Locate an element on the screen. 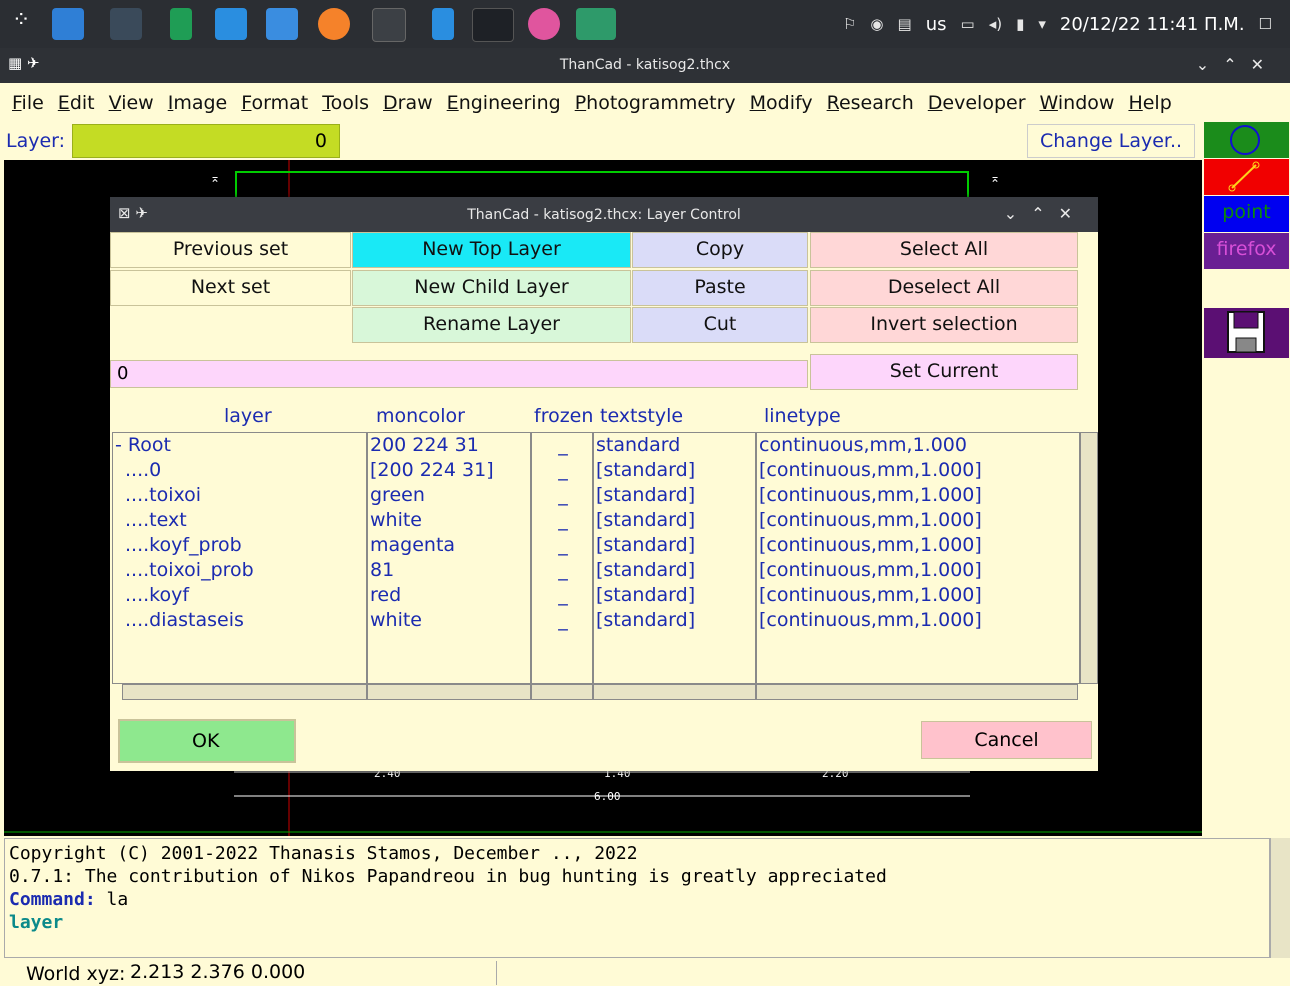 This screenshot has height=986, width=1290. settings-icon is located at coordinates (126, 24).